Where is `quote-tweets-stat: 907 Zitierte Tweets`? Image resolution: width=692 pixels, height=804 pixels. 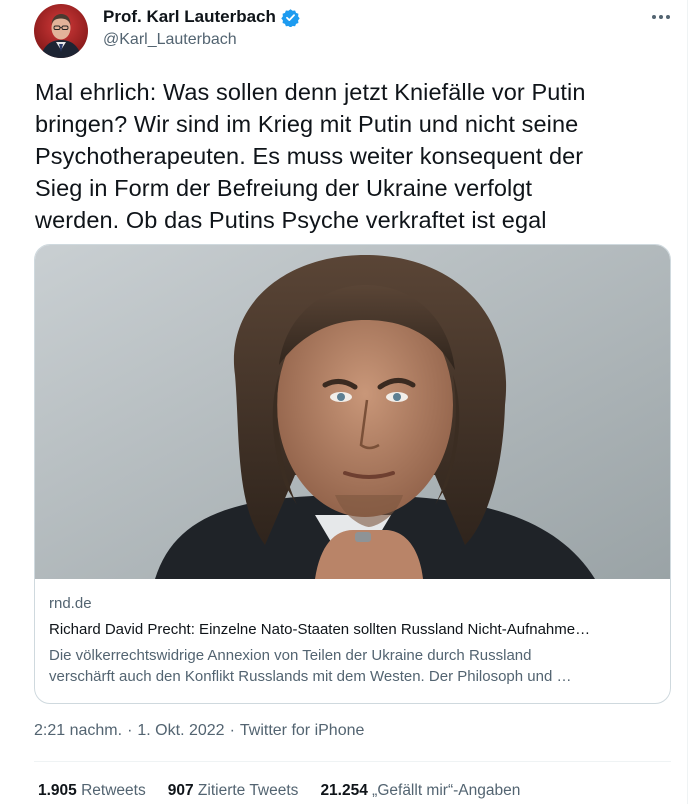
quote-tweets-stat: 907 Zitierte Tweets is located at coordinates (233, 791).